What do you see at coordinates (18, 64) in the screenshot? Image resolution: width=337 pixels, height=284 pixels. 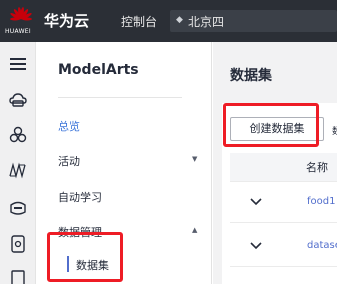 I see `menu-icon` at bounding box center [18, 64].